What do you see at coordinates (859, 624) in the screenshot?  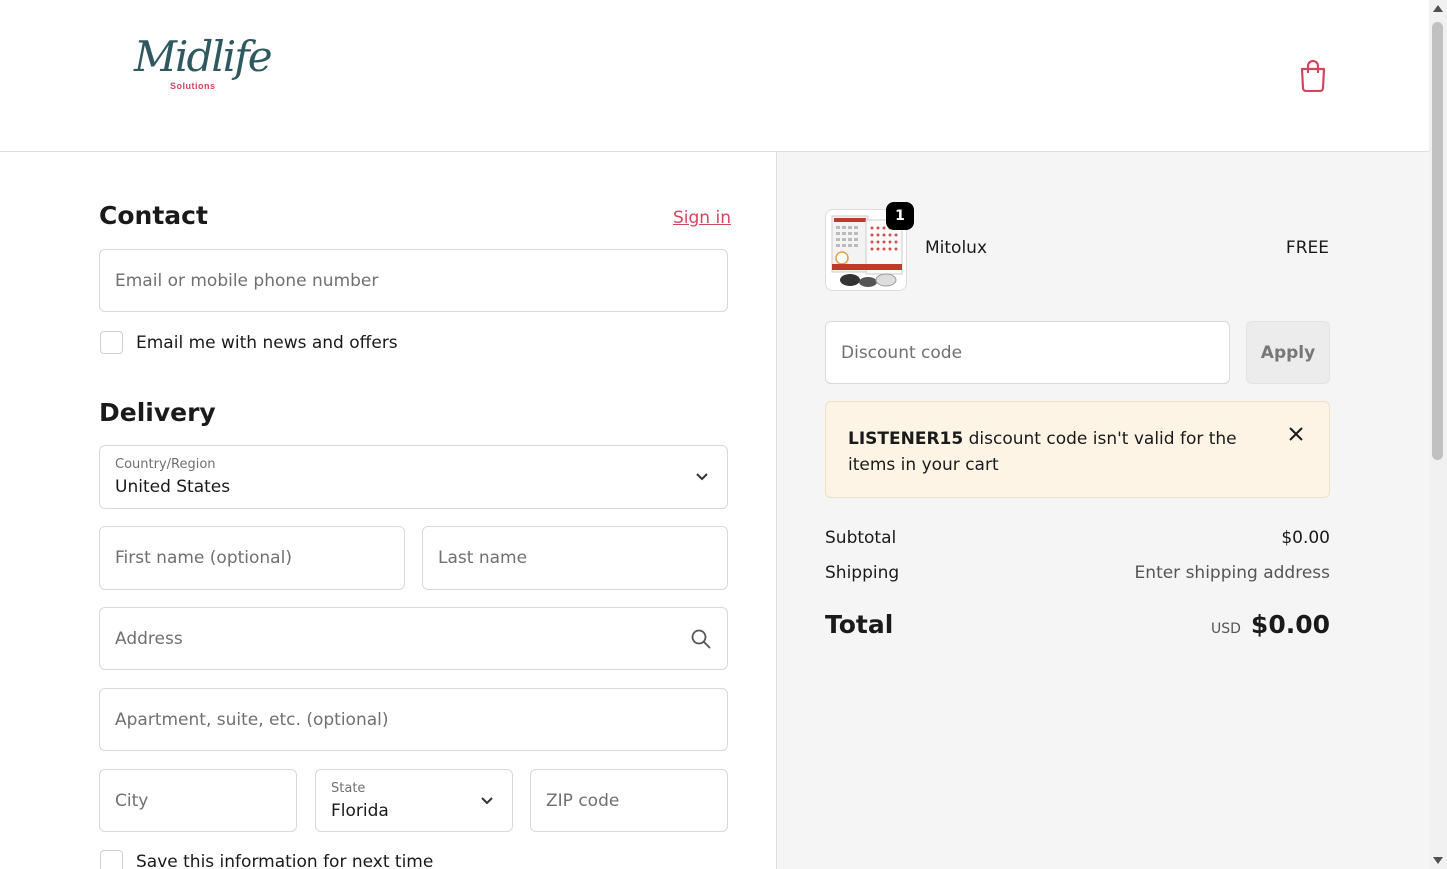 I see `total-label: Total` at bounding box center [859, 624].